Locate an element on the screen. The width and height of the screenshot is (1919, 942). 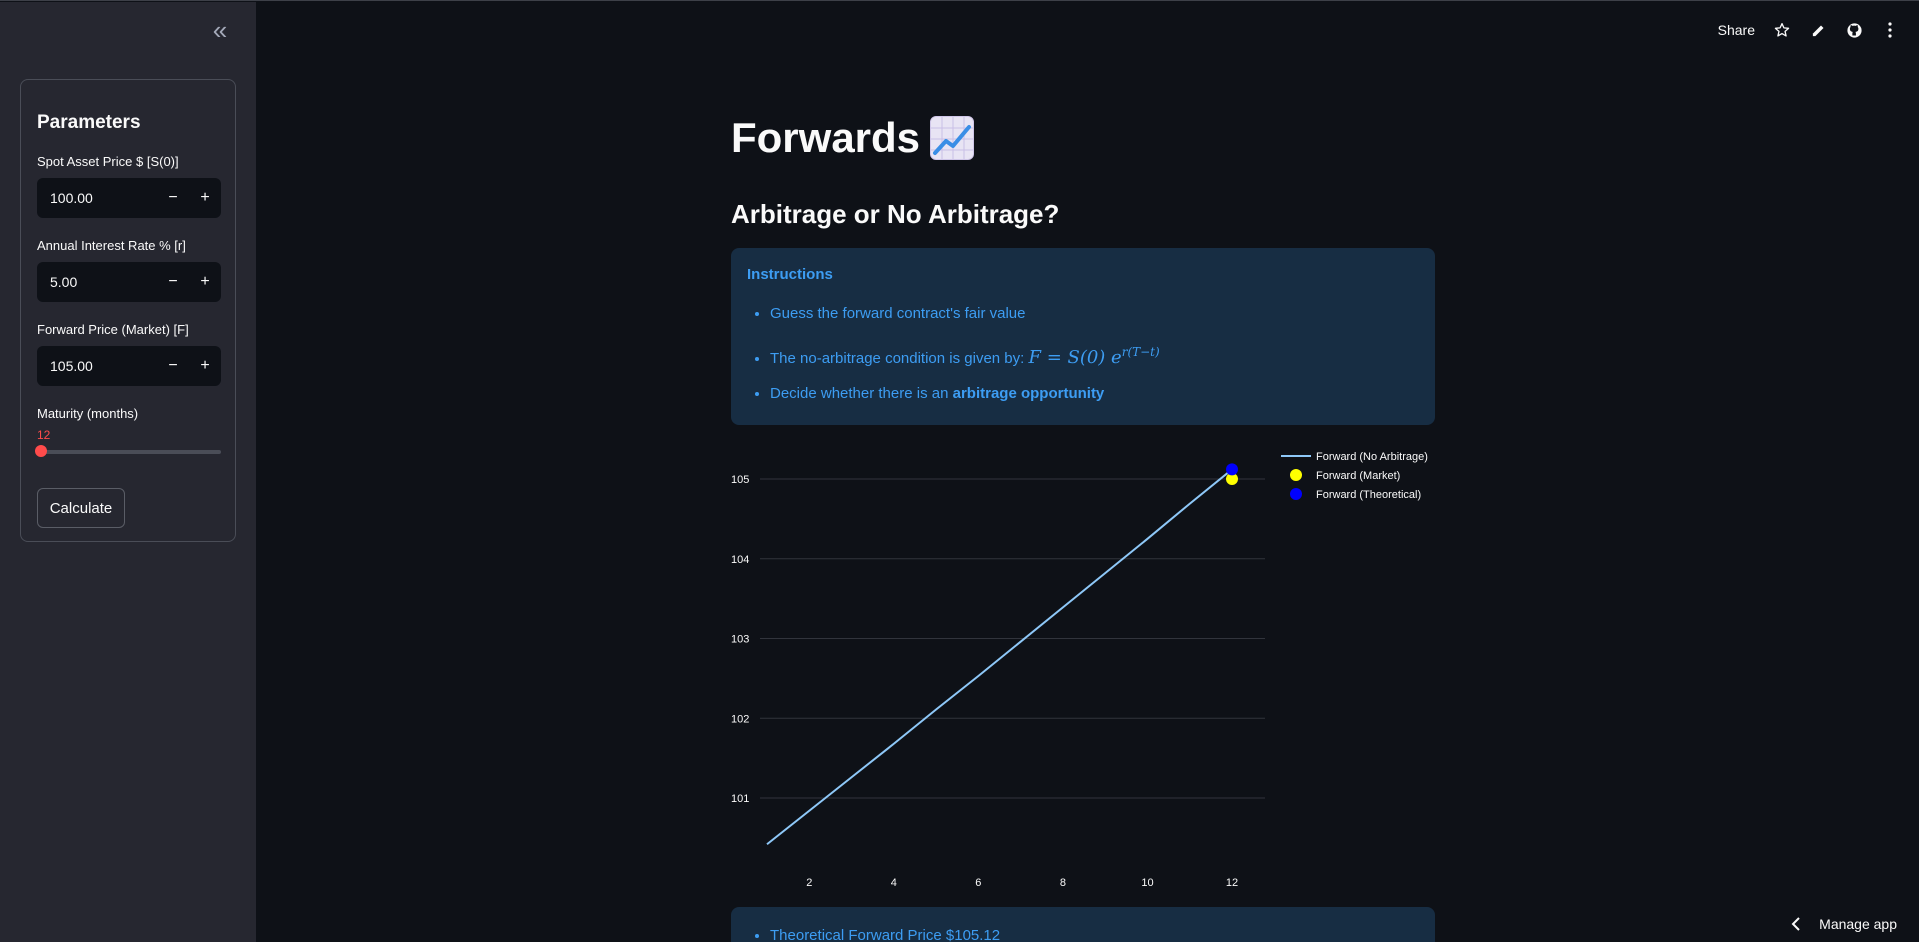
y-tick-label: 102 is located at coordinates (740, 719).